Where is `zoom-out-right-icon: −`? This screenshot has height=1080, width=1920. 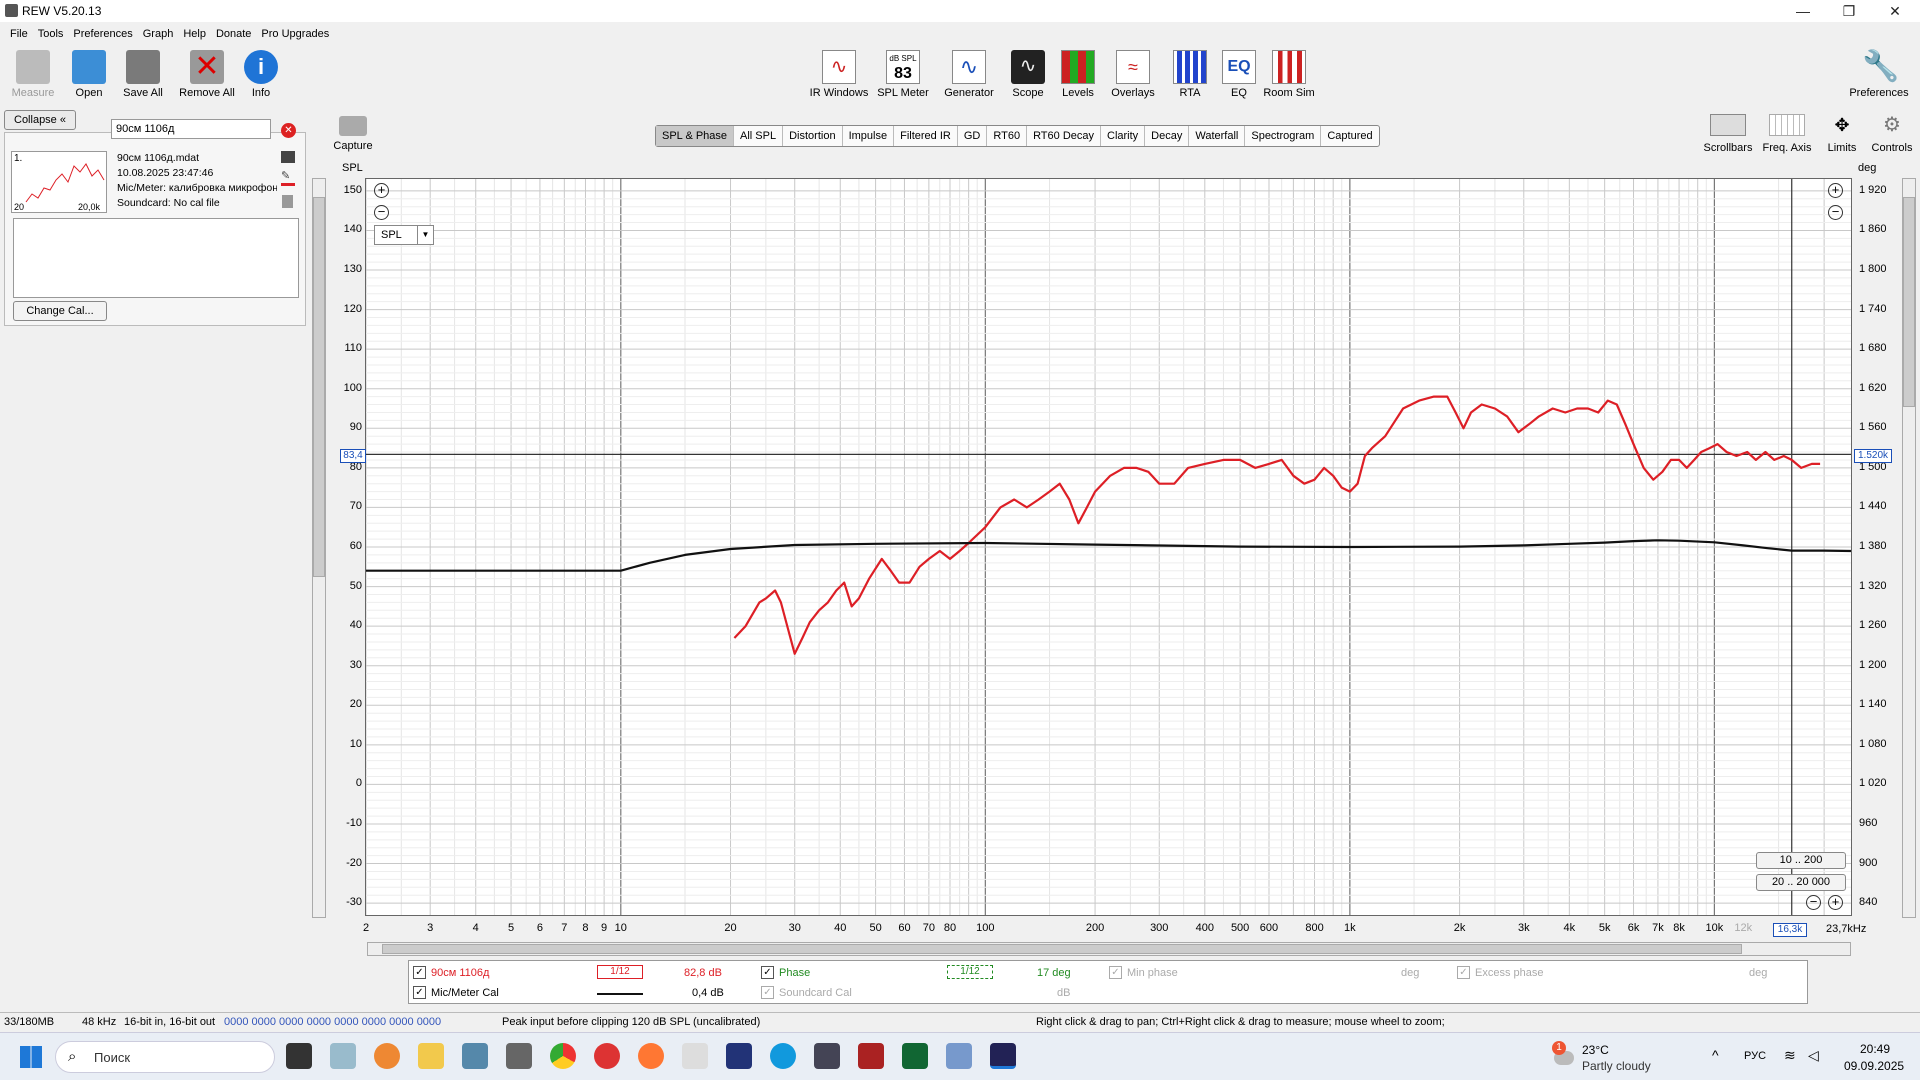
zoom-out-right-icon: − is located at coordinates (1835, 212).